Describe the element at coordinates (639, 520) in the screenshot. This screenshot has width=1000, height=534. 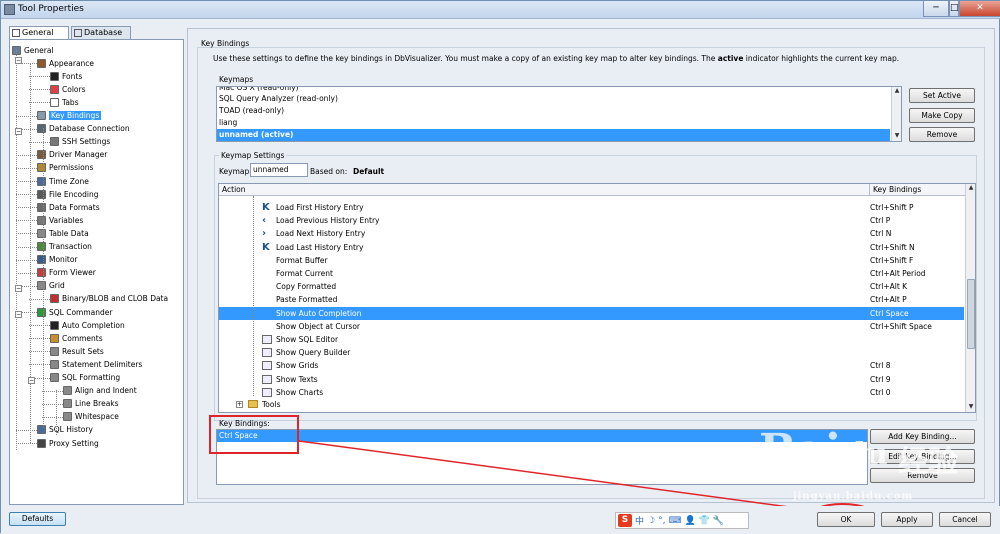
I see `chinese-mode-icon: 中` at that location.